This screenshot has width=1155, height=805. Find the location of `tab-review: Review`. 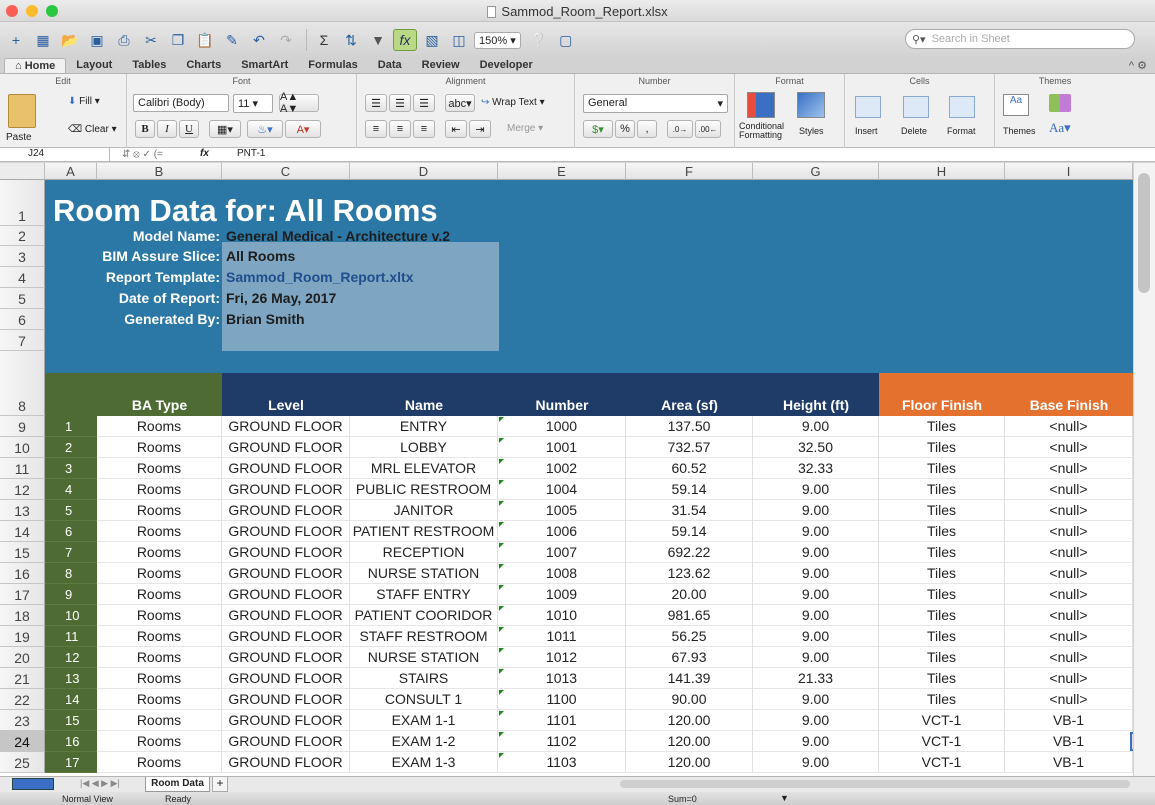

tab-review: Review is located at coordinates (441, 65).